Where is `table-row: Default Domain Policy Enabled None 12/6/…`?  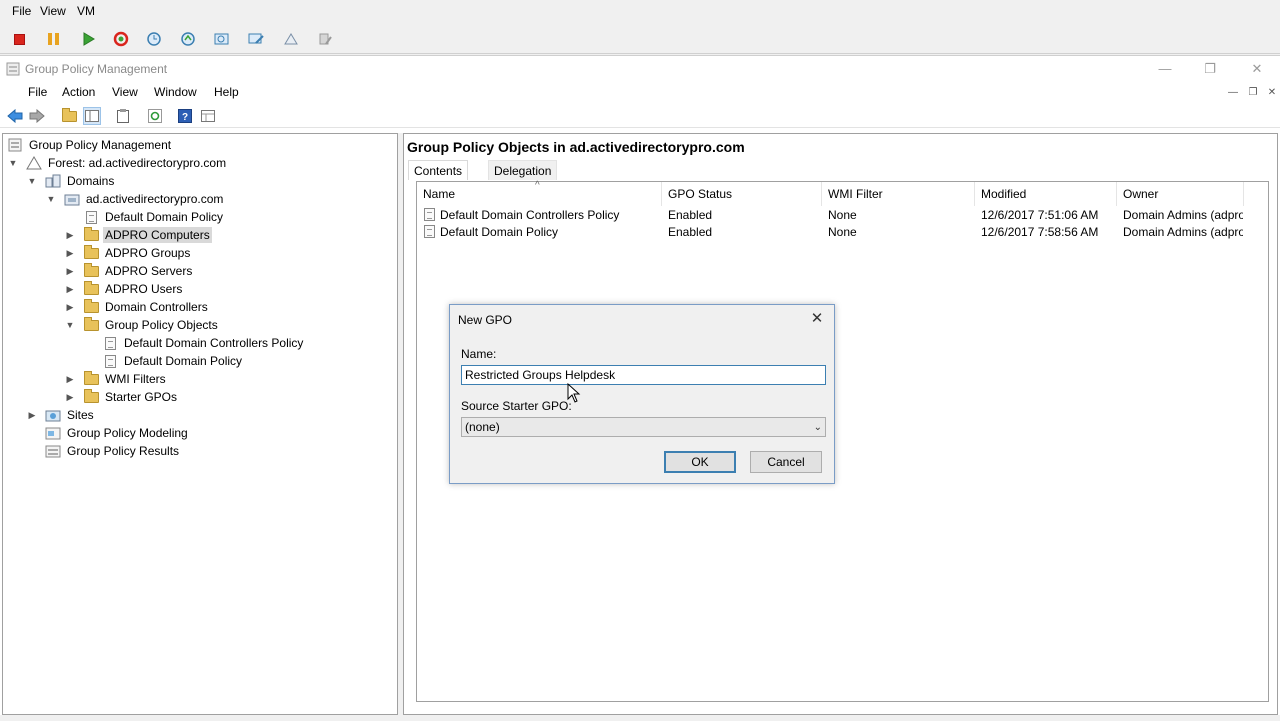 table-row: Default Domain Policy Enabled None 12/6/… is located at coordinates (842, 232).